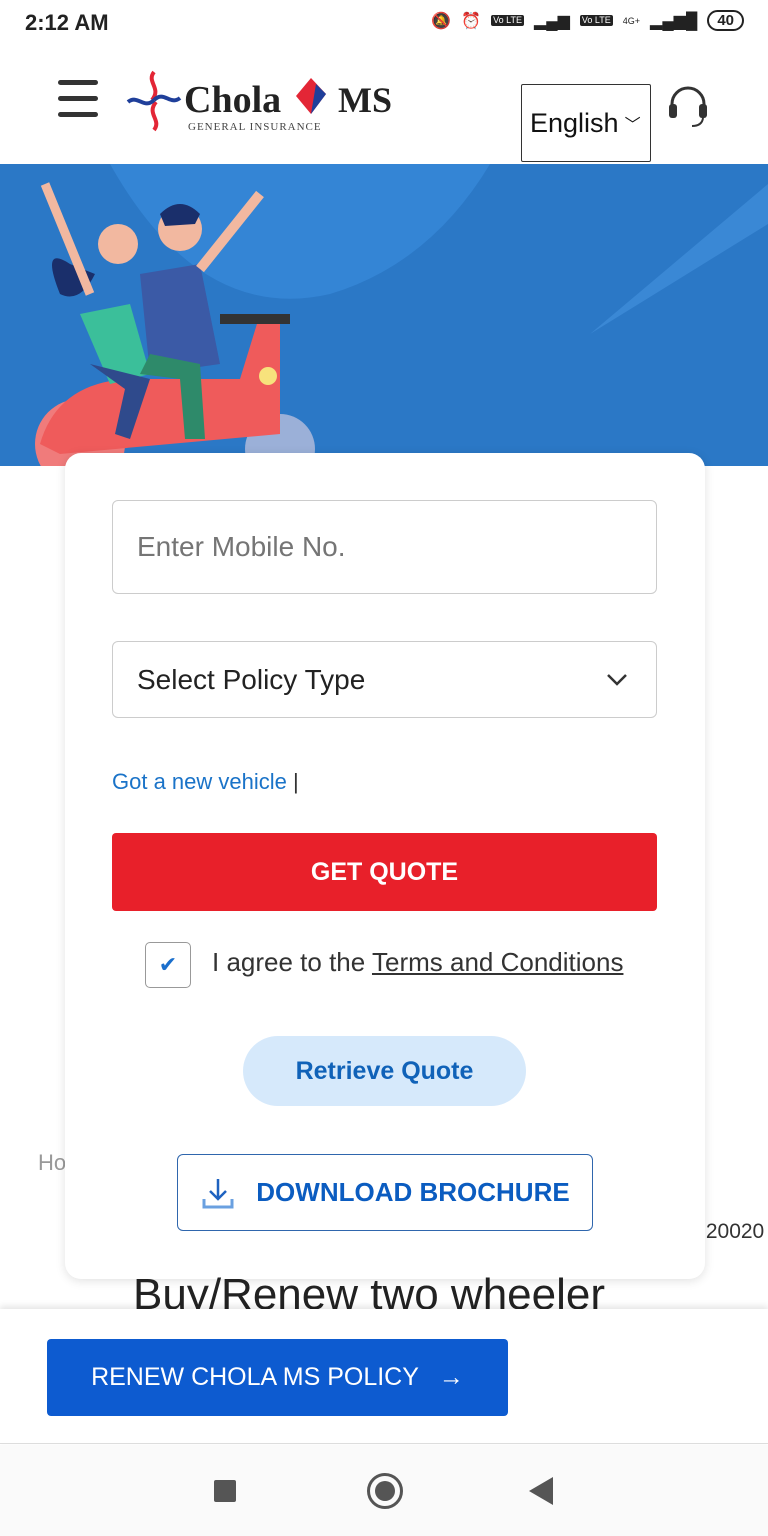 This screenshot has height=1536, width=768. Describe the element at coordinates (384, 547) in the screenshot. I see `mobile-number-input` at that location.